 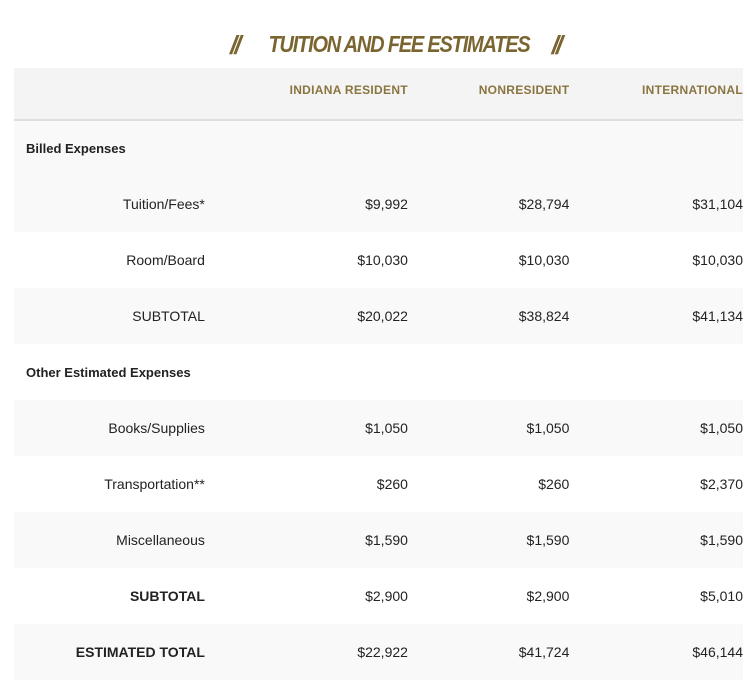 I want to click on table-row-total: ESTIMATED TOTAL $22,922 $41,724 $46,144, so click(x=378, y=652).